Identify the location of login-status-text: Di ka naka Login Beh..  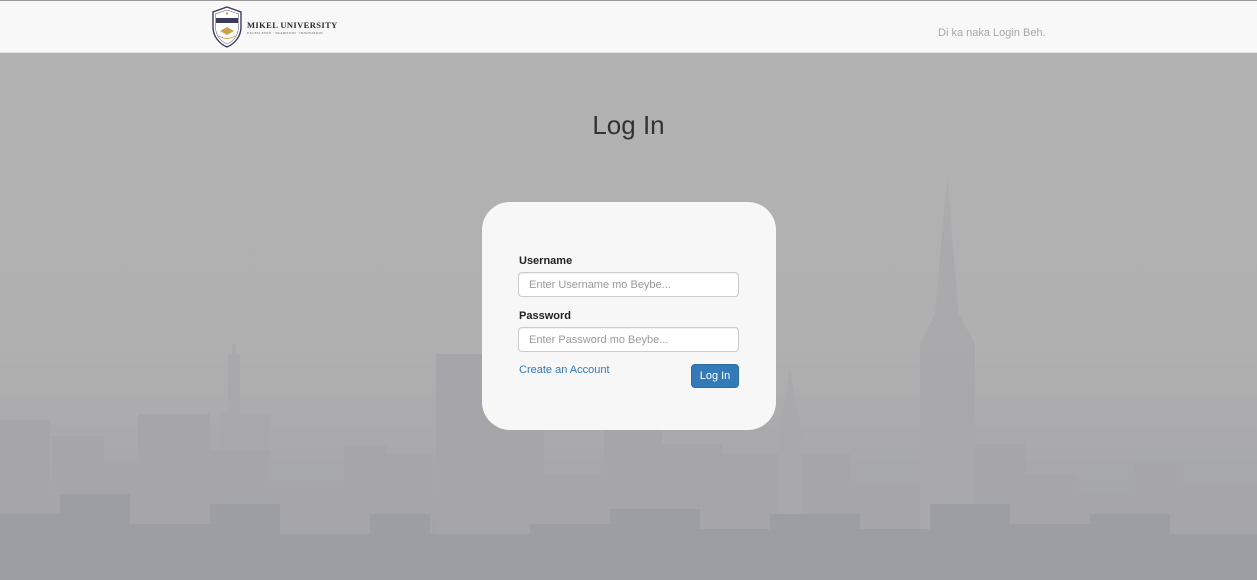
(992, 33).